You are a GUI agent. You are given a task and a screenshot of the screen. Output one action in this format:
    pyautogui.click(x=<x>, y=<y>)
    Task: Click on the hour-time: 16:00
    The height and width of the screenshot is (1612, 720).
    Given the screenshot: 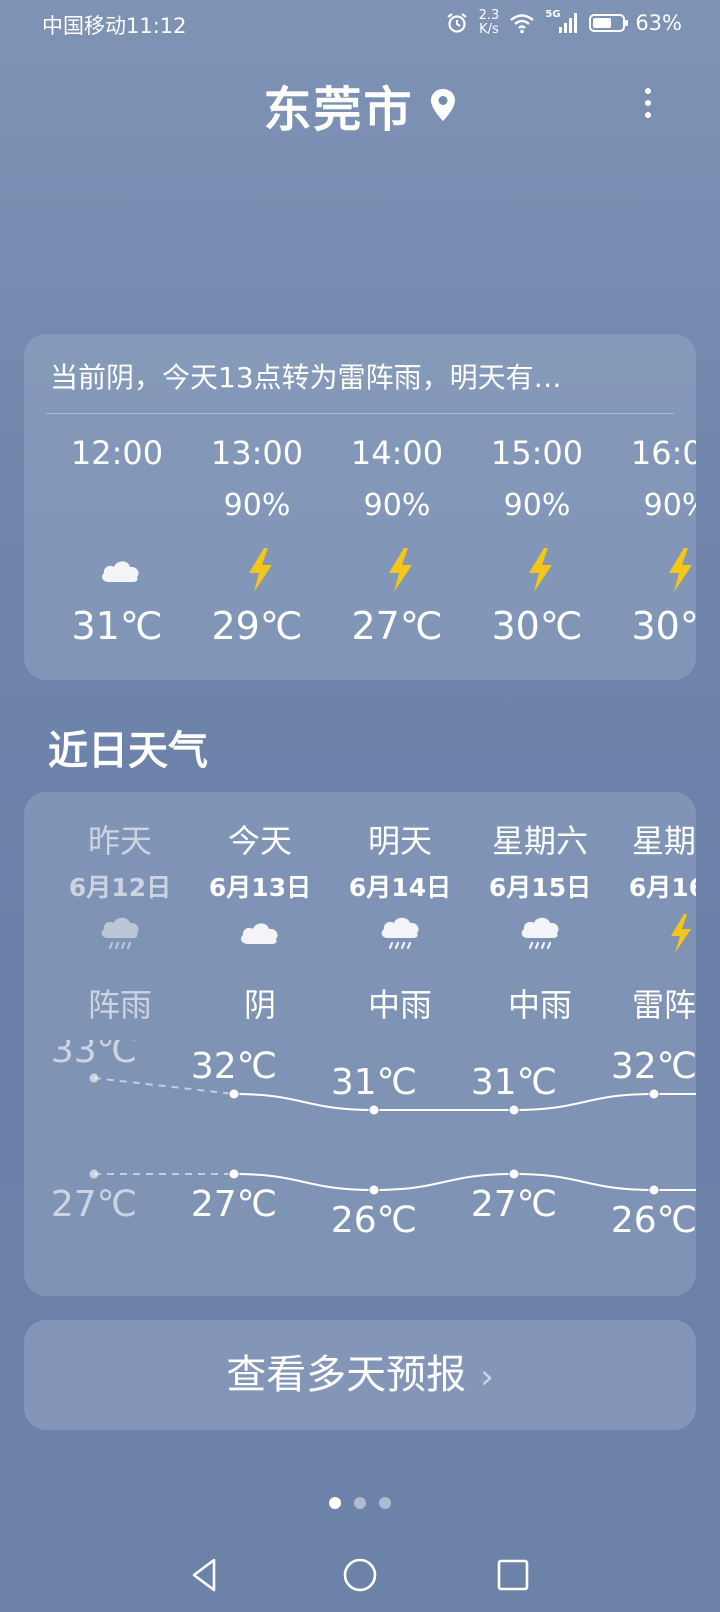 What is the action you would take?
    pyautogui.click(x=663, y=453)
    